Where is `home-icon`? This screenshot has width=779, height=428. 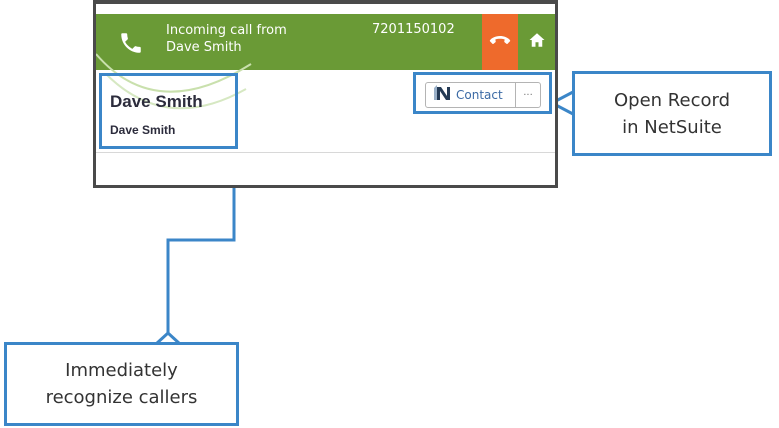
home-icon is located at coordinates (537, 42).